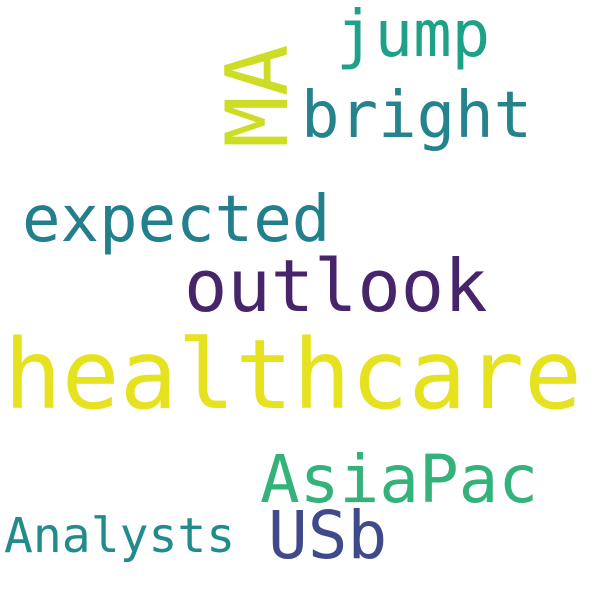  What do you see at coordinates (413, 36) in the screenshot?
I see `word-jump: jump` at bounding box center [413, 36].